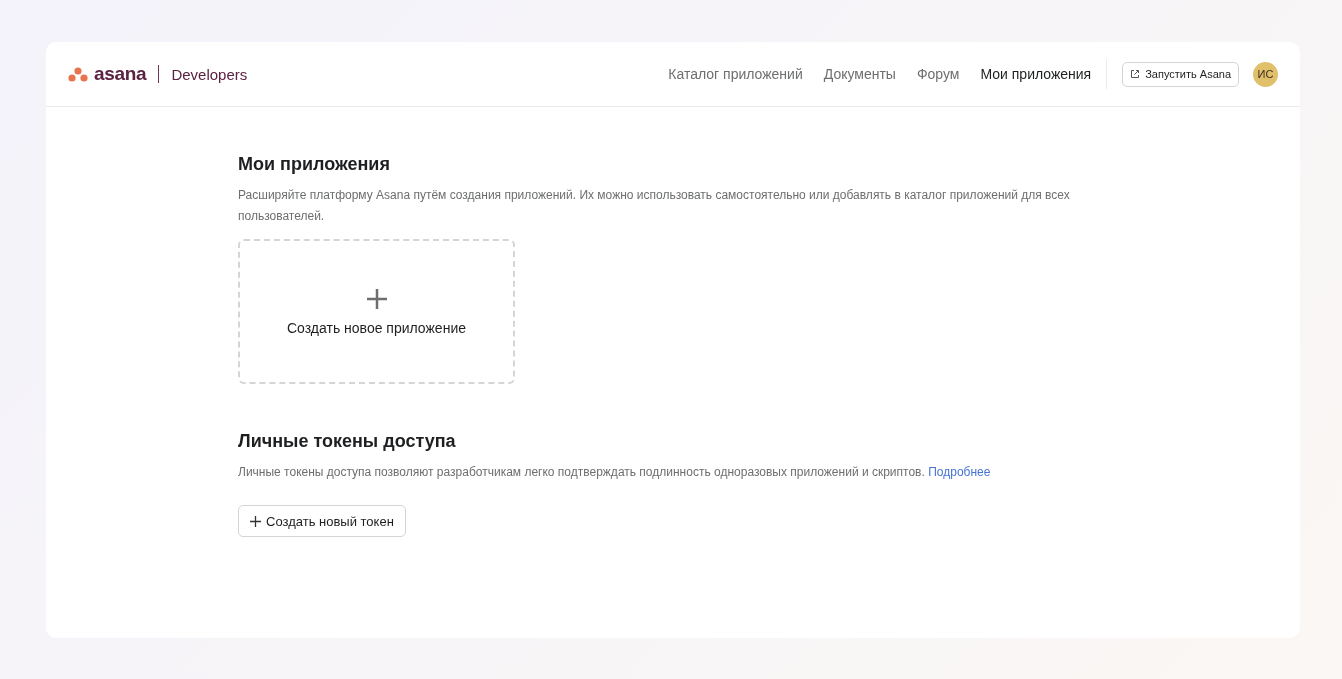 This screenshot has width=1342, height=679. I want to click on external-link-icon, so click(1135, 74).